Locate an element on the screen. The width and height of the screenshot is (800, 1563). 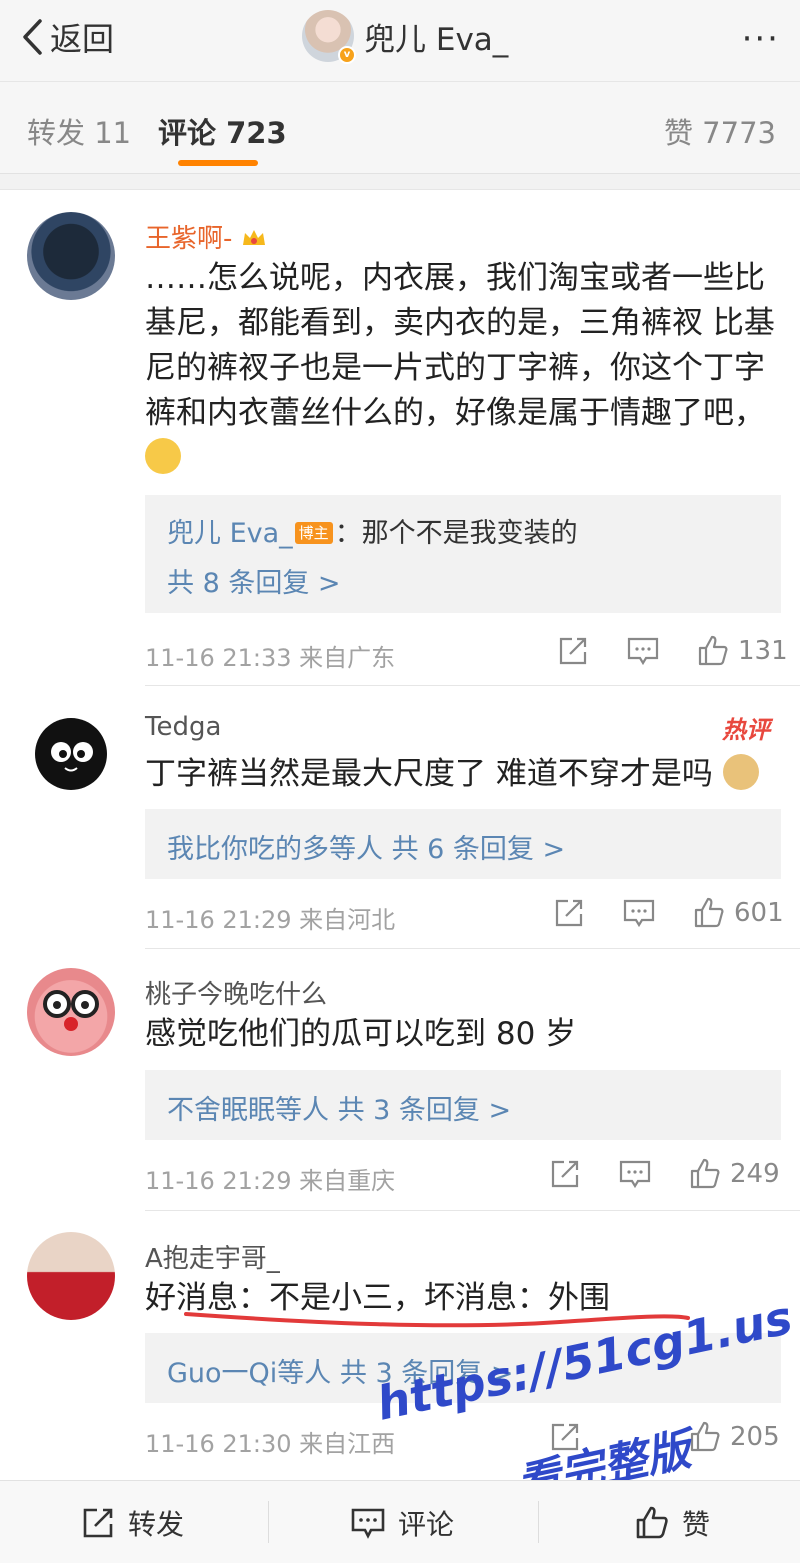
reply-box: 我比你吃的多等人 共 6 条回复 > is located at coordinates (463, 844).